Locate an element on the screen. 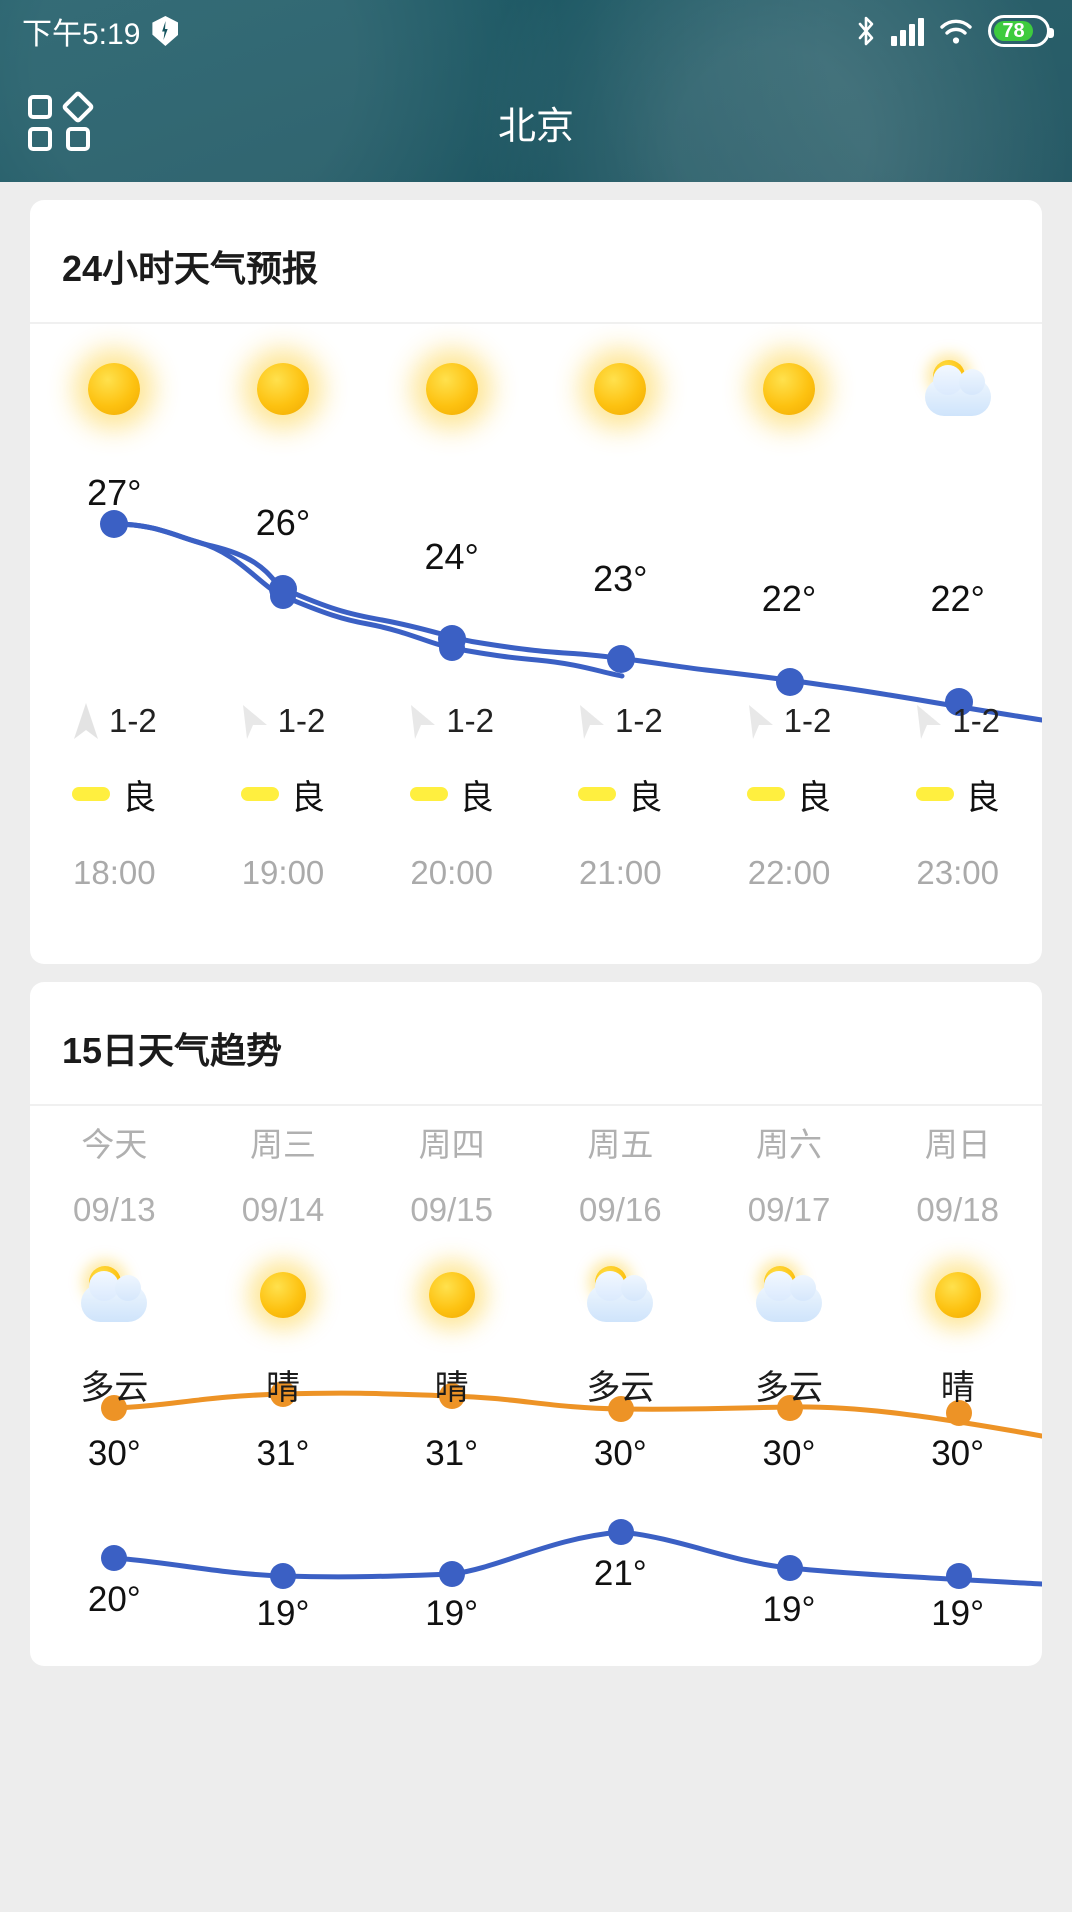 The height and width of the screenshot is (1912, 1072). status-bar-left: 下午5:19 is located at coordinates (100, 31).